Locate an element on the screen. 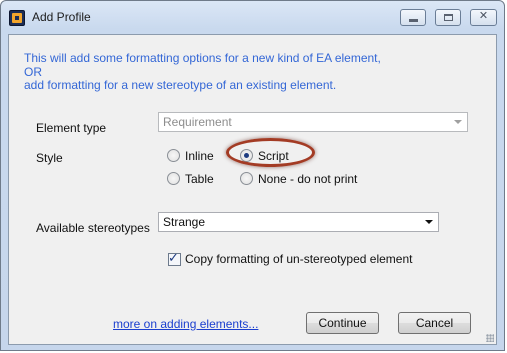 This screenshot has width=507, height=353. minimize-icon is located at coordinates (413, 20).